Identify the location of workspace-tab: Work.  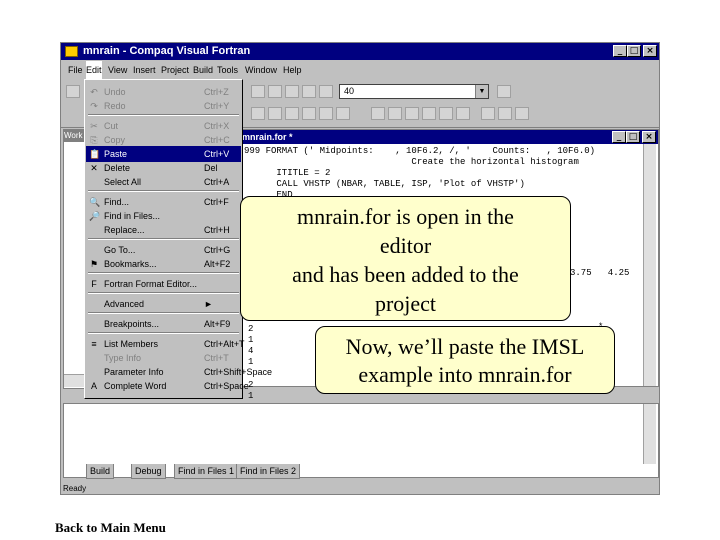
(74, 136).